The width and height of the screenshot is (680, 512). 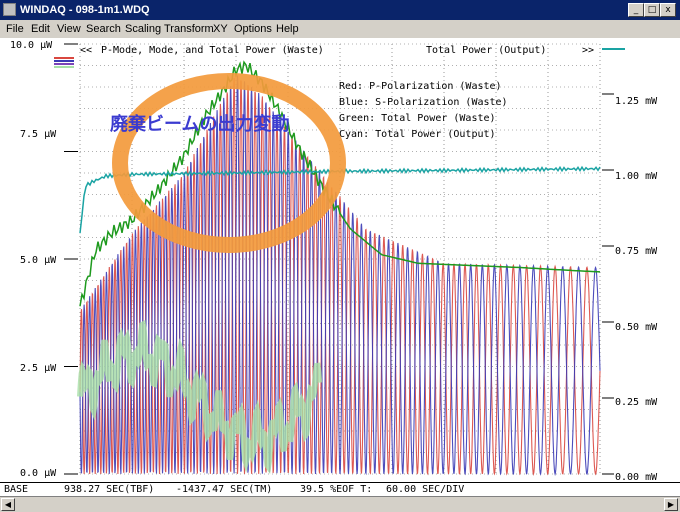 What do you see at coordinates (340, 10) in the screenshot?
I see `title-bar: WINDAQ - 098-1m1.WDQ _ □ x` at bounding box center [340, 10].